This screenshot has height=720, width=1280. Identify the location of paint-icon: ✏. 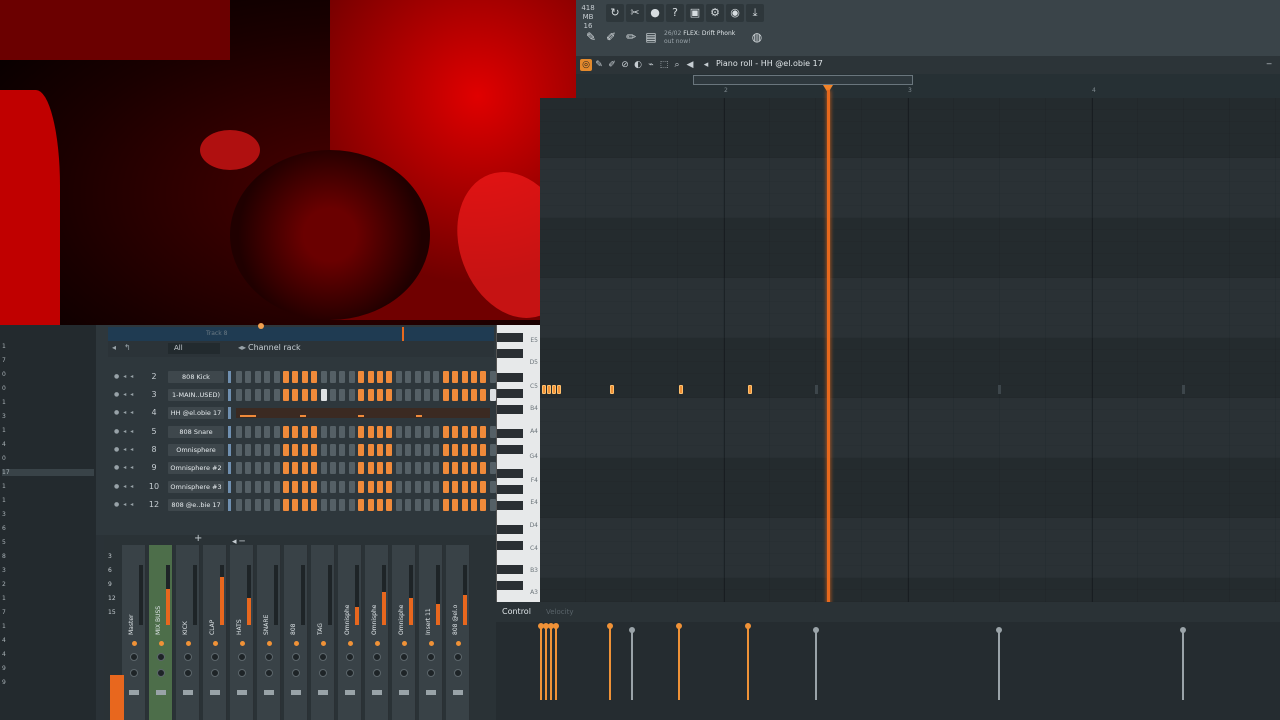
(631, 37).